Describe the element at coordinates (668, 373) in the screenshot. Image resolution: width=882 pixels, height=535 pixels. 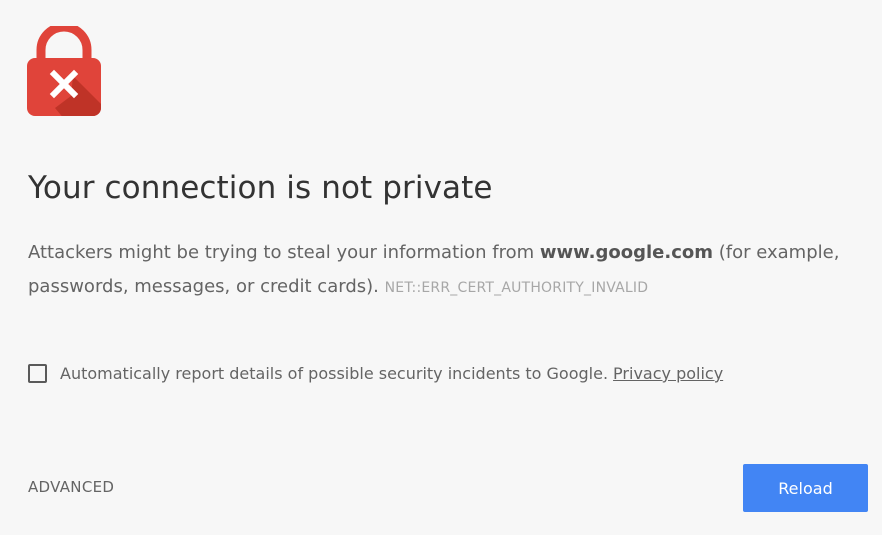
I see `privacy-policy-link: Privacy policy` at that location.